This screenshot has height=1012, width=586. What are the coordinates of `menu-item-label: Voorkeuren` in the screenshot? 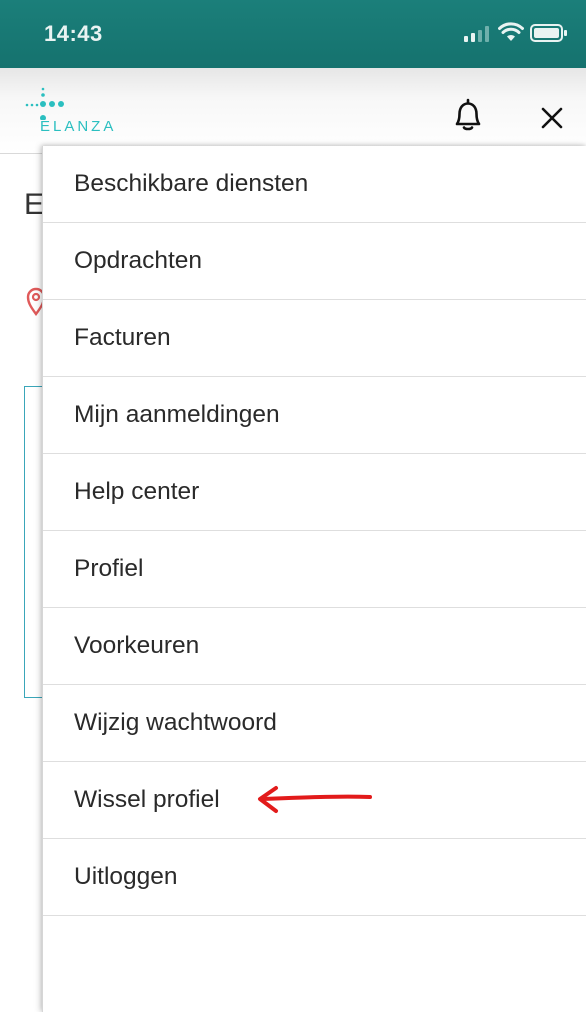 It's located at (137, 645).